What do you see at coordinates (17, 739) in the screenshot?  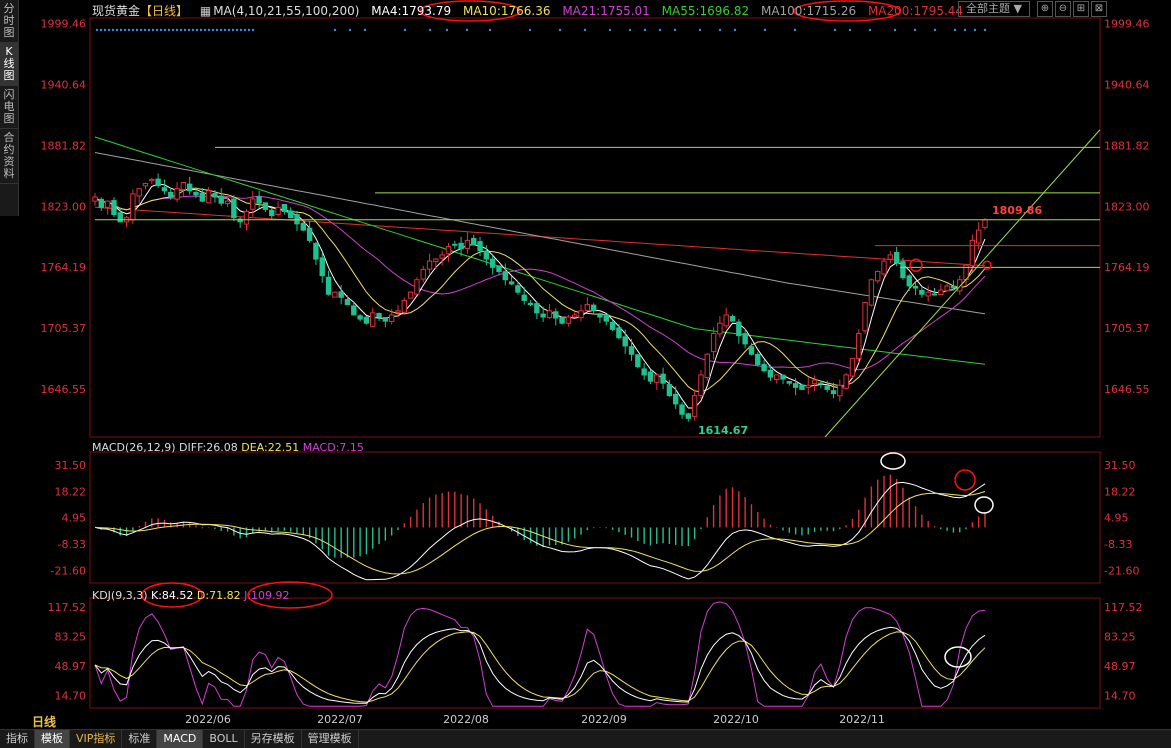 I see `tab-indicator: 指标` at bounding box center [17, 739].